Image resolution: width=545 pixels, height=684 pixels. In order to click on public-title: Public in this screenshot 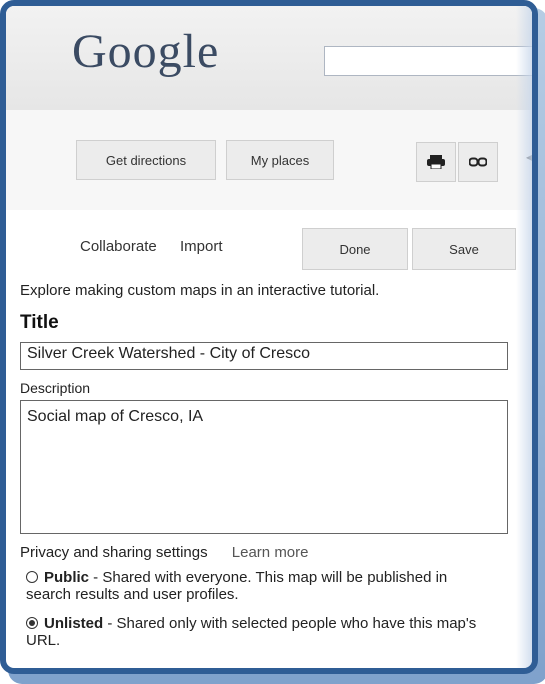, I will do `click(67, 577)`.